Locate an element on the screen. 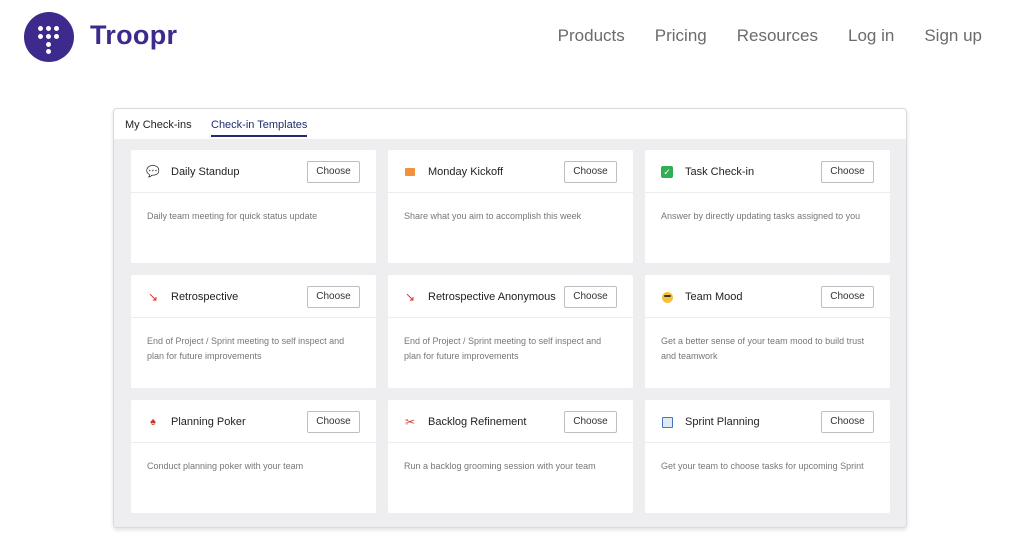  card-description: Conduct planning poker with your team is located at coordinates (225, 466).